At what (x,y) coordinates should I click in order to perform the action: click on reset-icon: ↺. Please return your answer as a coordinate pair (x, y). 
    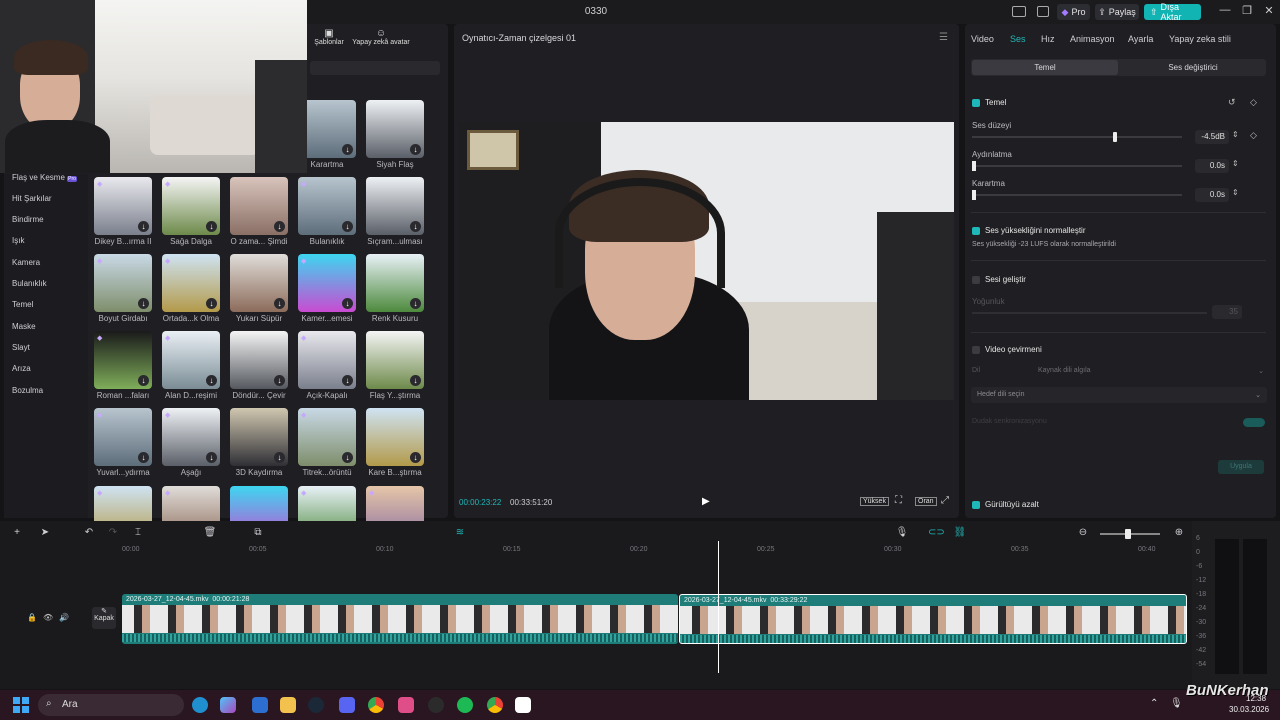
    Looking at the image, I should click on (1232, 102).